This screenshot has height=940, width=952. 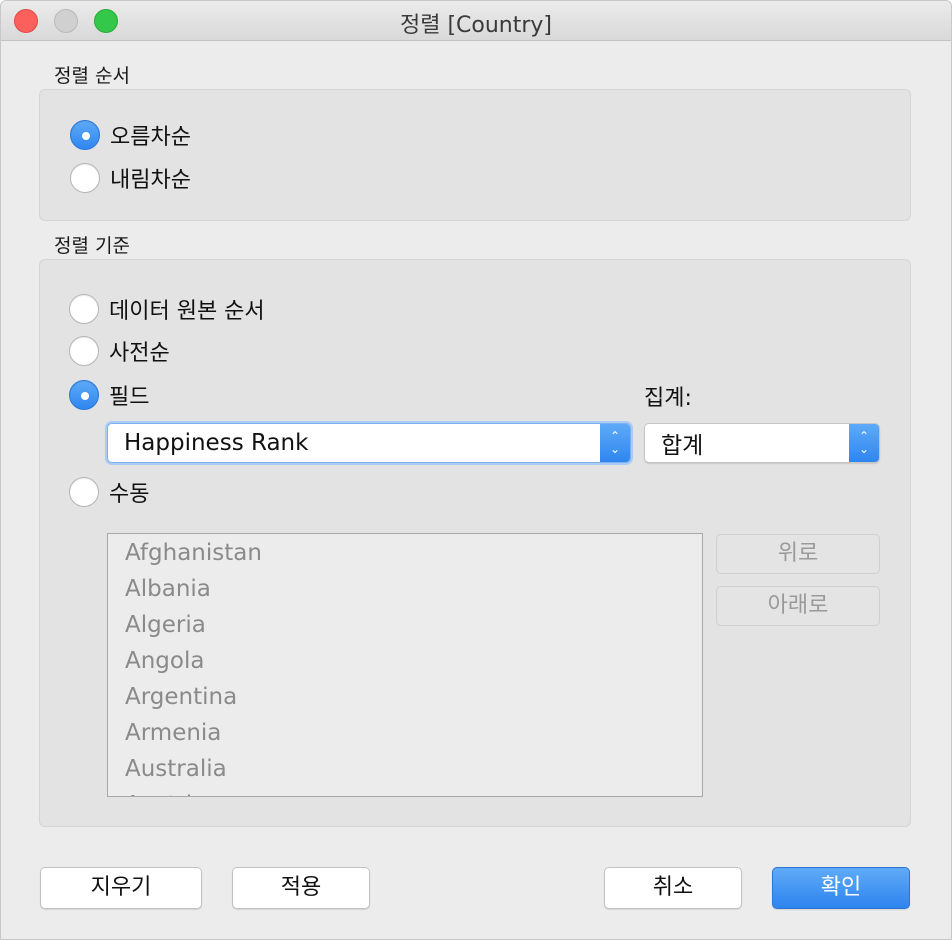 What do you see at coordinates (798, 554) in the screenshot?
I see `move-up-button: 위로` at bounding box center [798, 554].